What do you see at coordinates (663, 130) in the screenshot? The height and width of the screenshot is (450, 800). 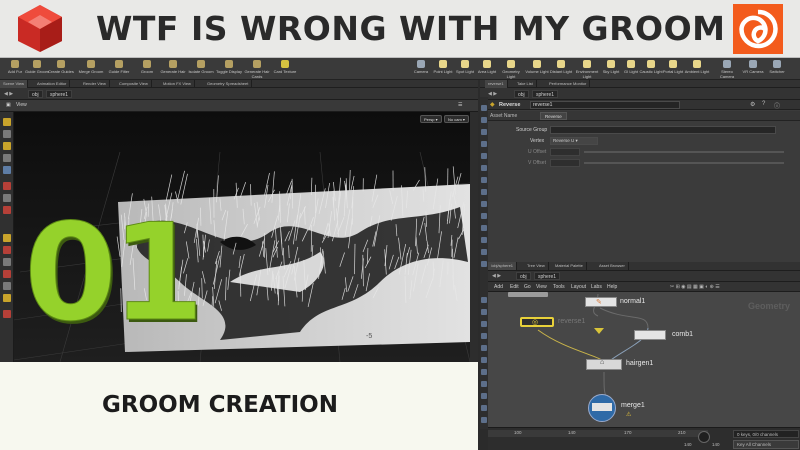 I see `source-group-field` at bounding box center [663, 130].